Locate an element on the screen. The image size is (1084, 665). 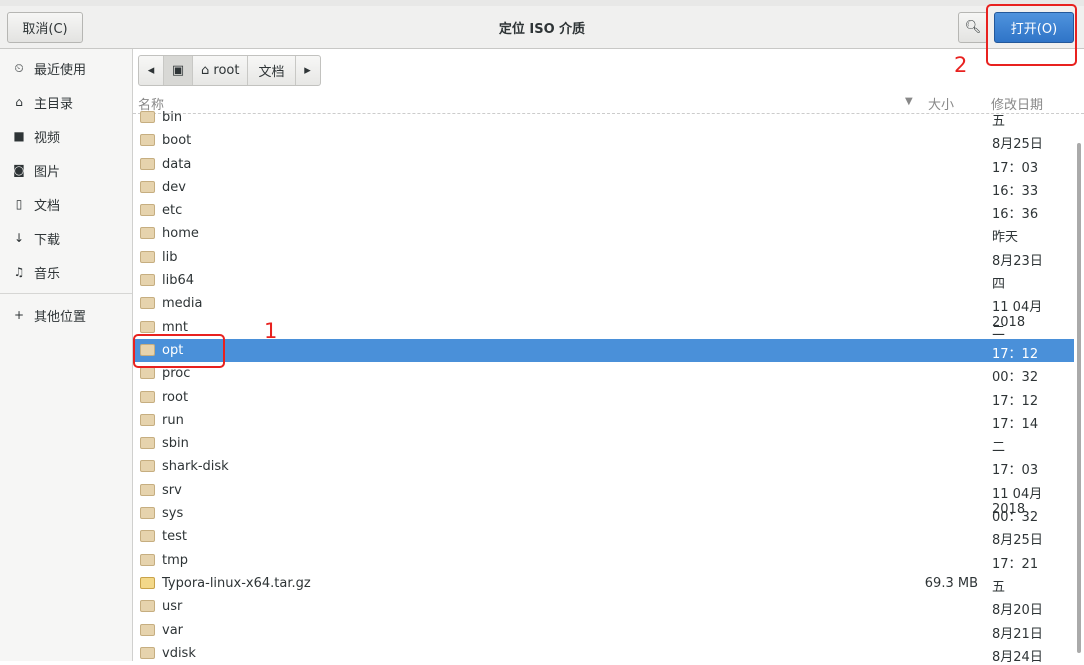
file-row: shark-disk 17：03 is located at coordinates (603, 466).